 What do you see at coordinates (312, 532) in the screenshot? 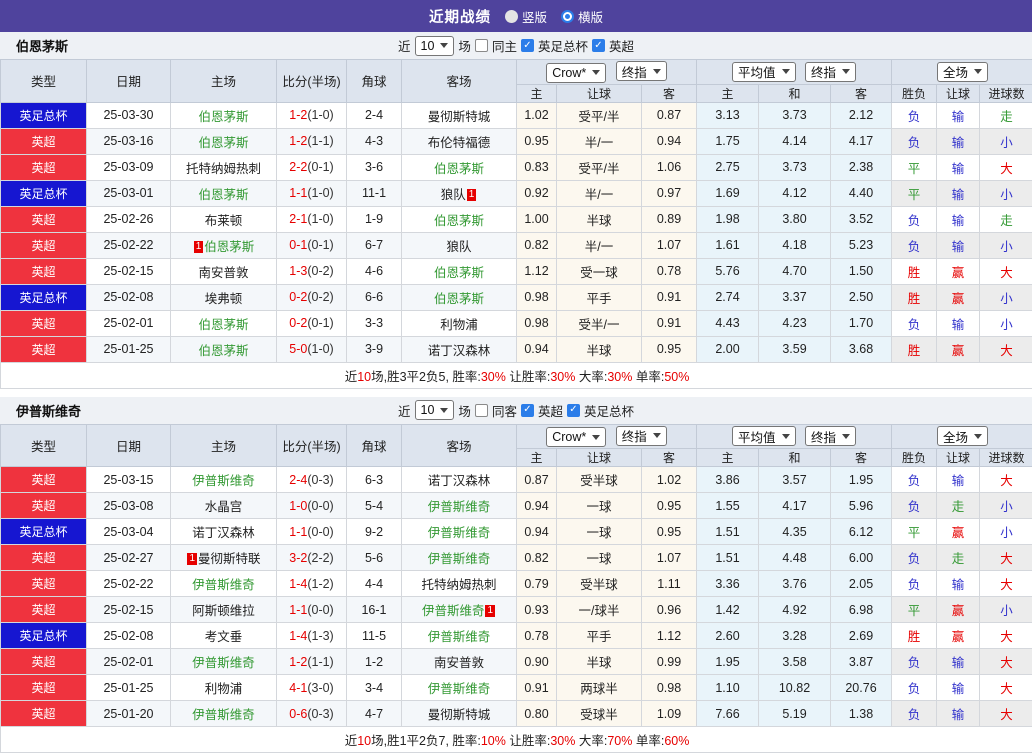
I see `score-cell: 1-1(0-0)` at bounding box center [312, 532].